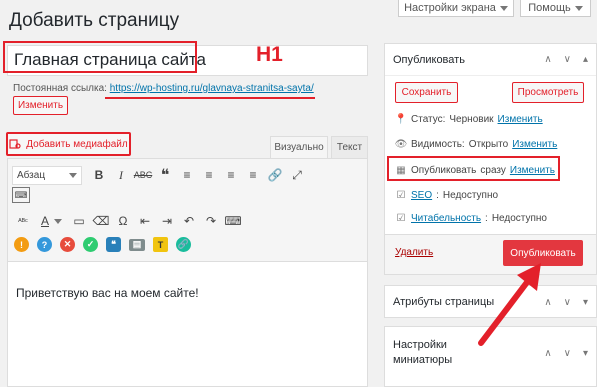  I want to click on tab-text-label: Текст, so click(349, 147).